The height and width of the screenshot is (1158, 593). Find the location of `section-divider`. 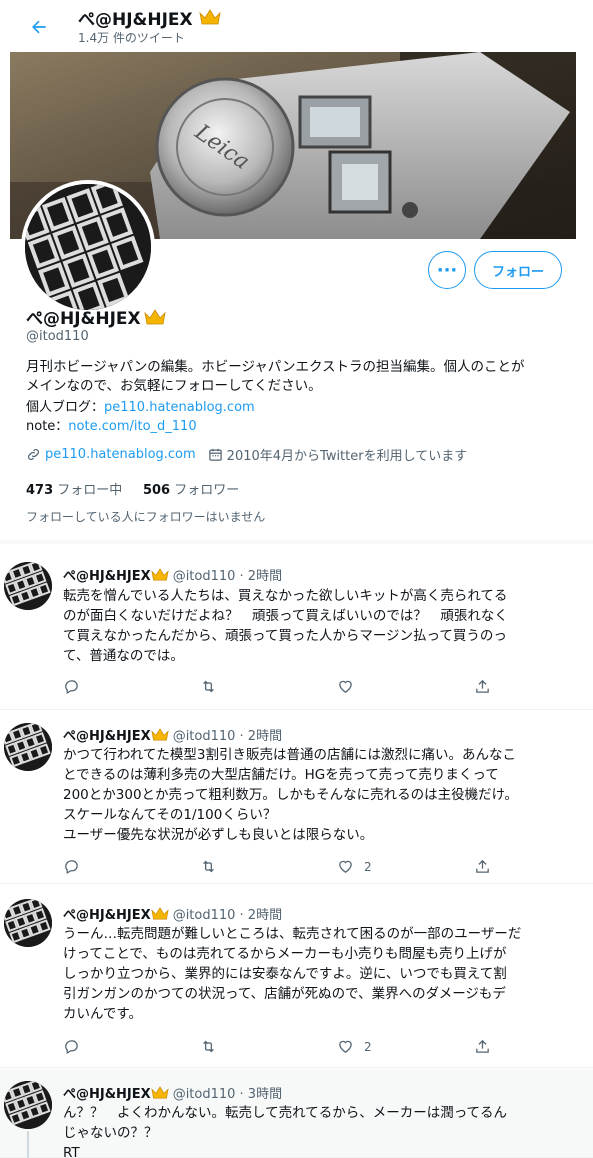

section-divider is located at coordinates (296, 542).